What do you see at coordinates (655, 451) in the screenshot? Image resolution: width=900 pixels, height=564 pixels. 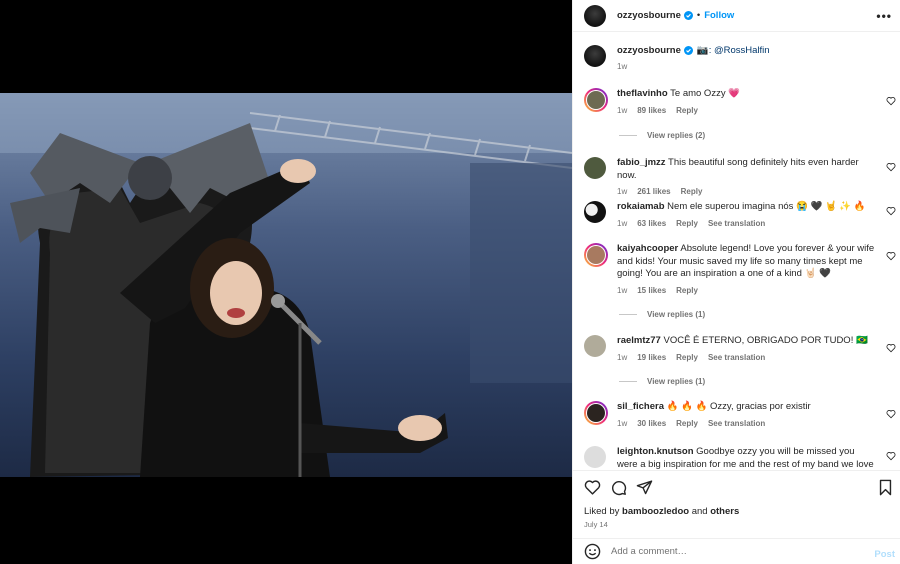 I see `comment-username: leighton.knutson` at bounding box center [655, 451].